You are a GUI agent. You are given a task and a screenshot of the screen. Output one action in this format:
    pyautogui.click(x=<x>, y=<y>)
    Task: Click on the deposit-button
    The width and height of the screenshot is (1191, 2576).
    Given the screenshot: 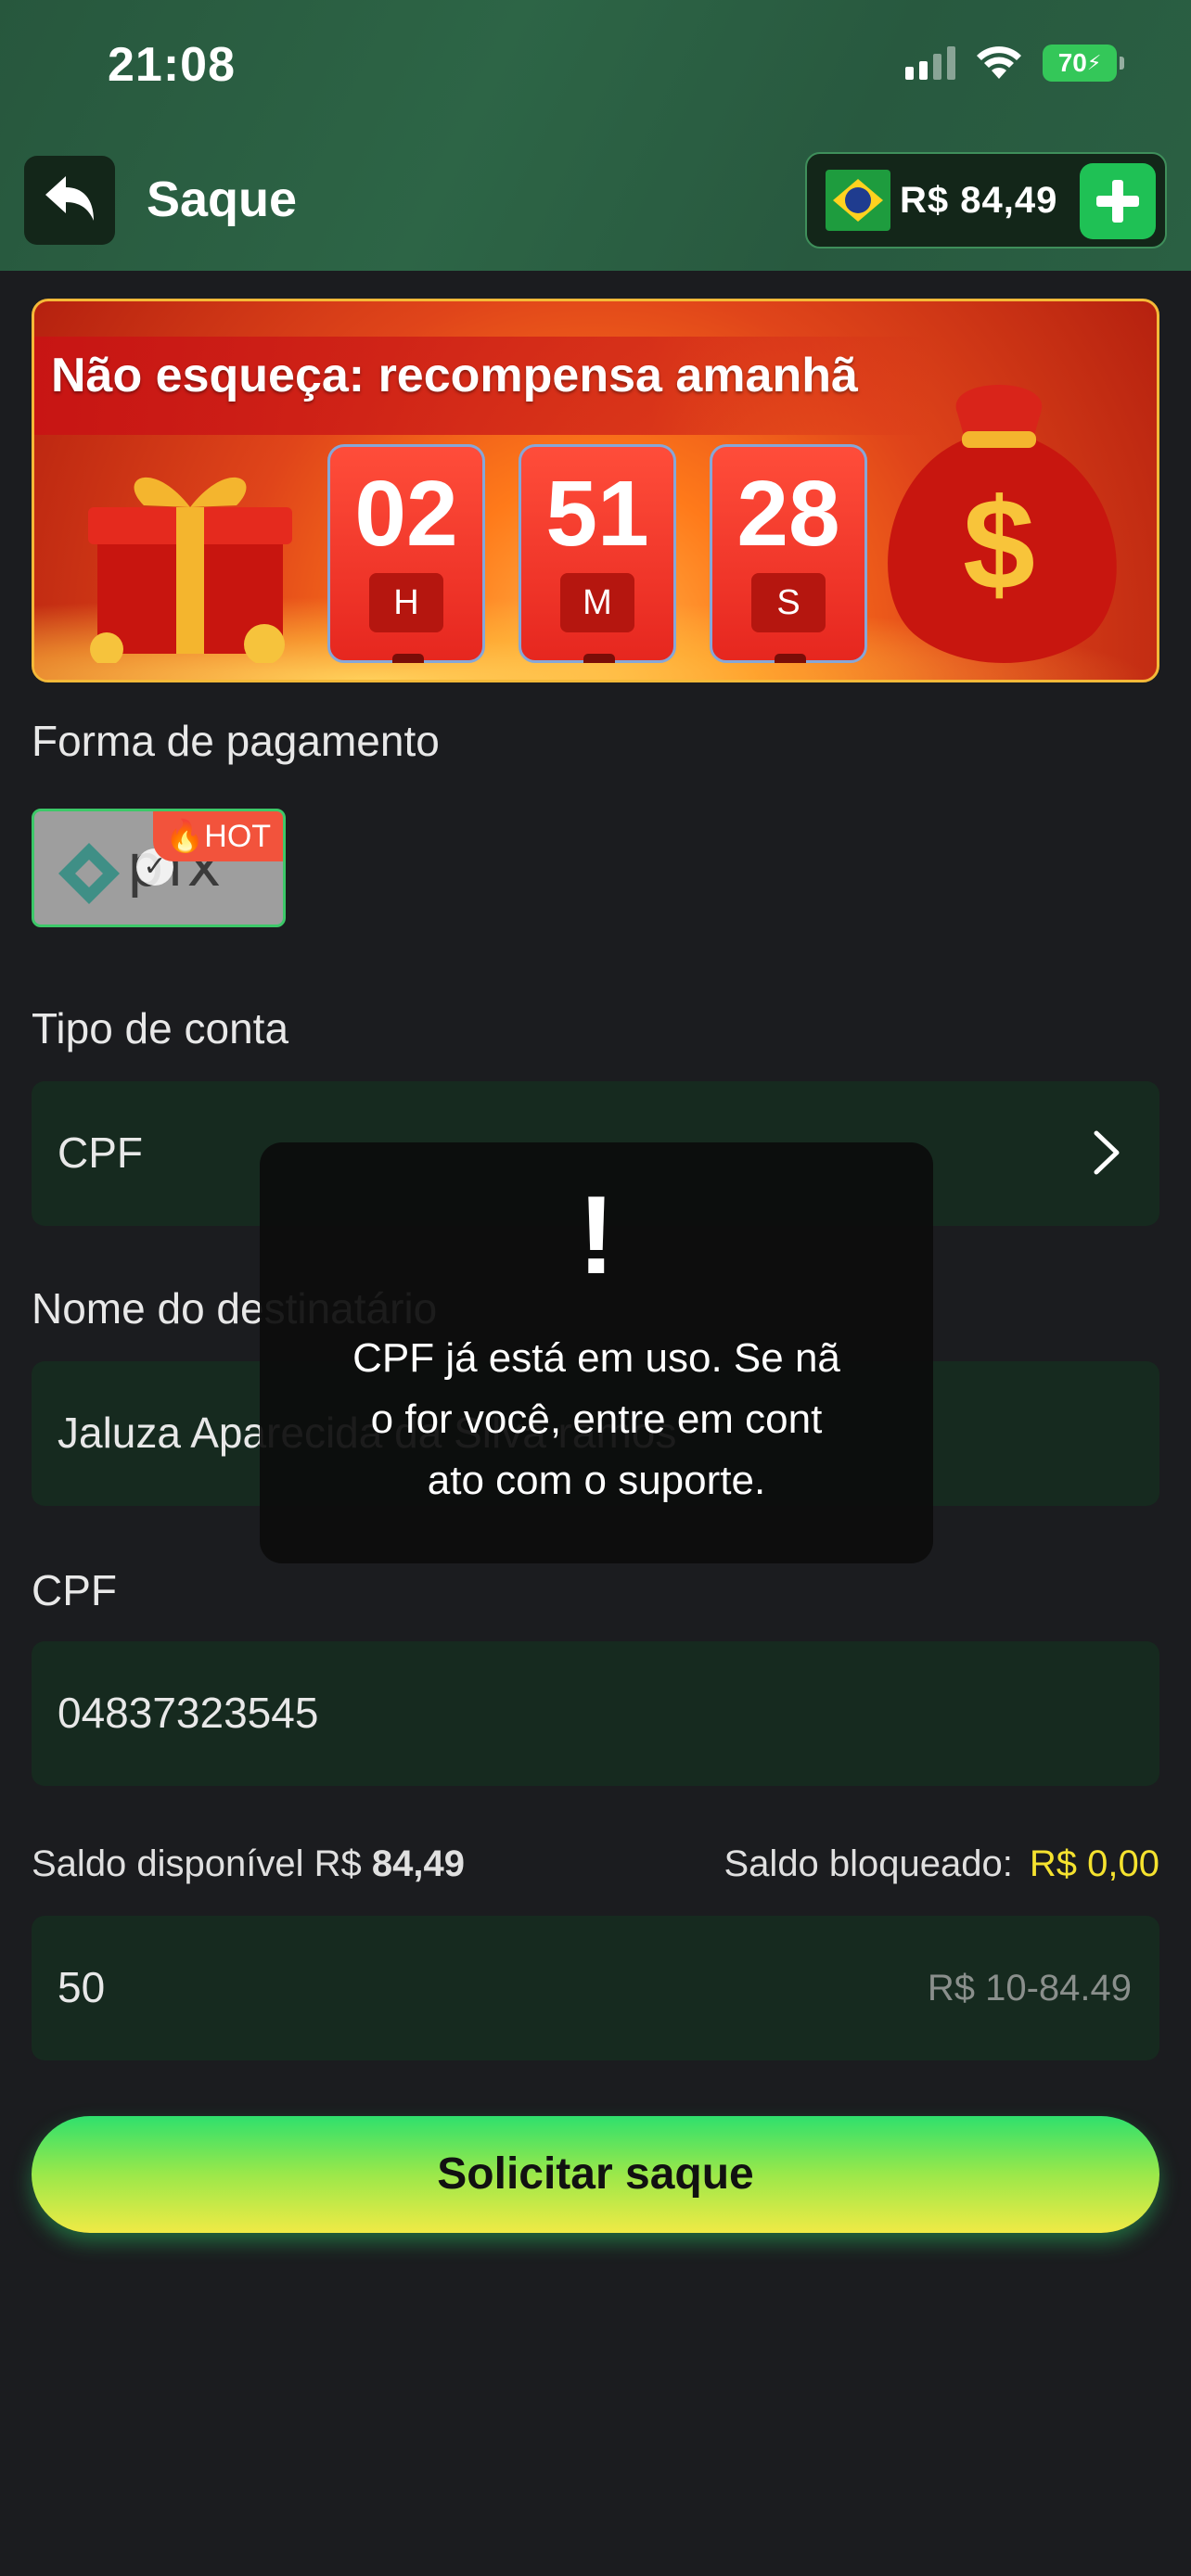 What is the action you would take?
    pyautogui.click(x=1118, y=201)
    